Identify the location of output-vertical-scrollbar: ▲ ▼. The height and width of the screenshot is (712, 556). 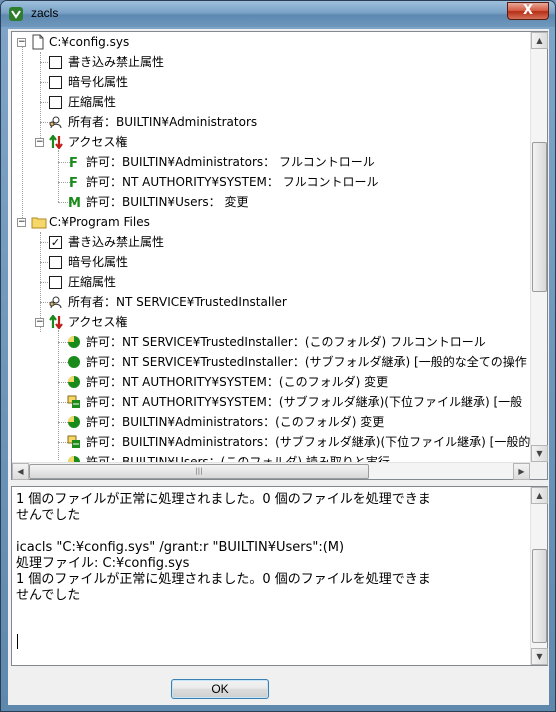
(539, 576).